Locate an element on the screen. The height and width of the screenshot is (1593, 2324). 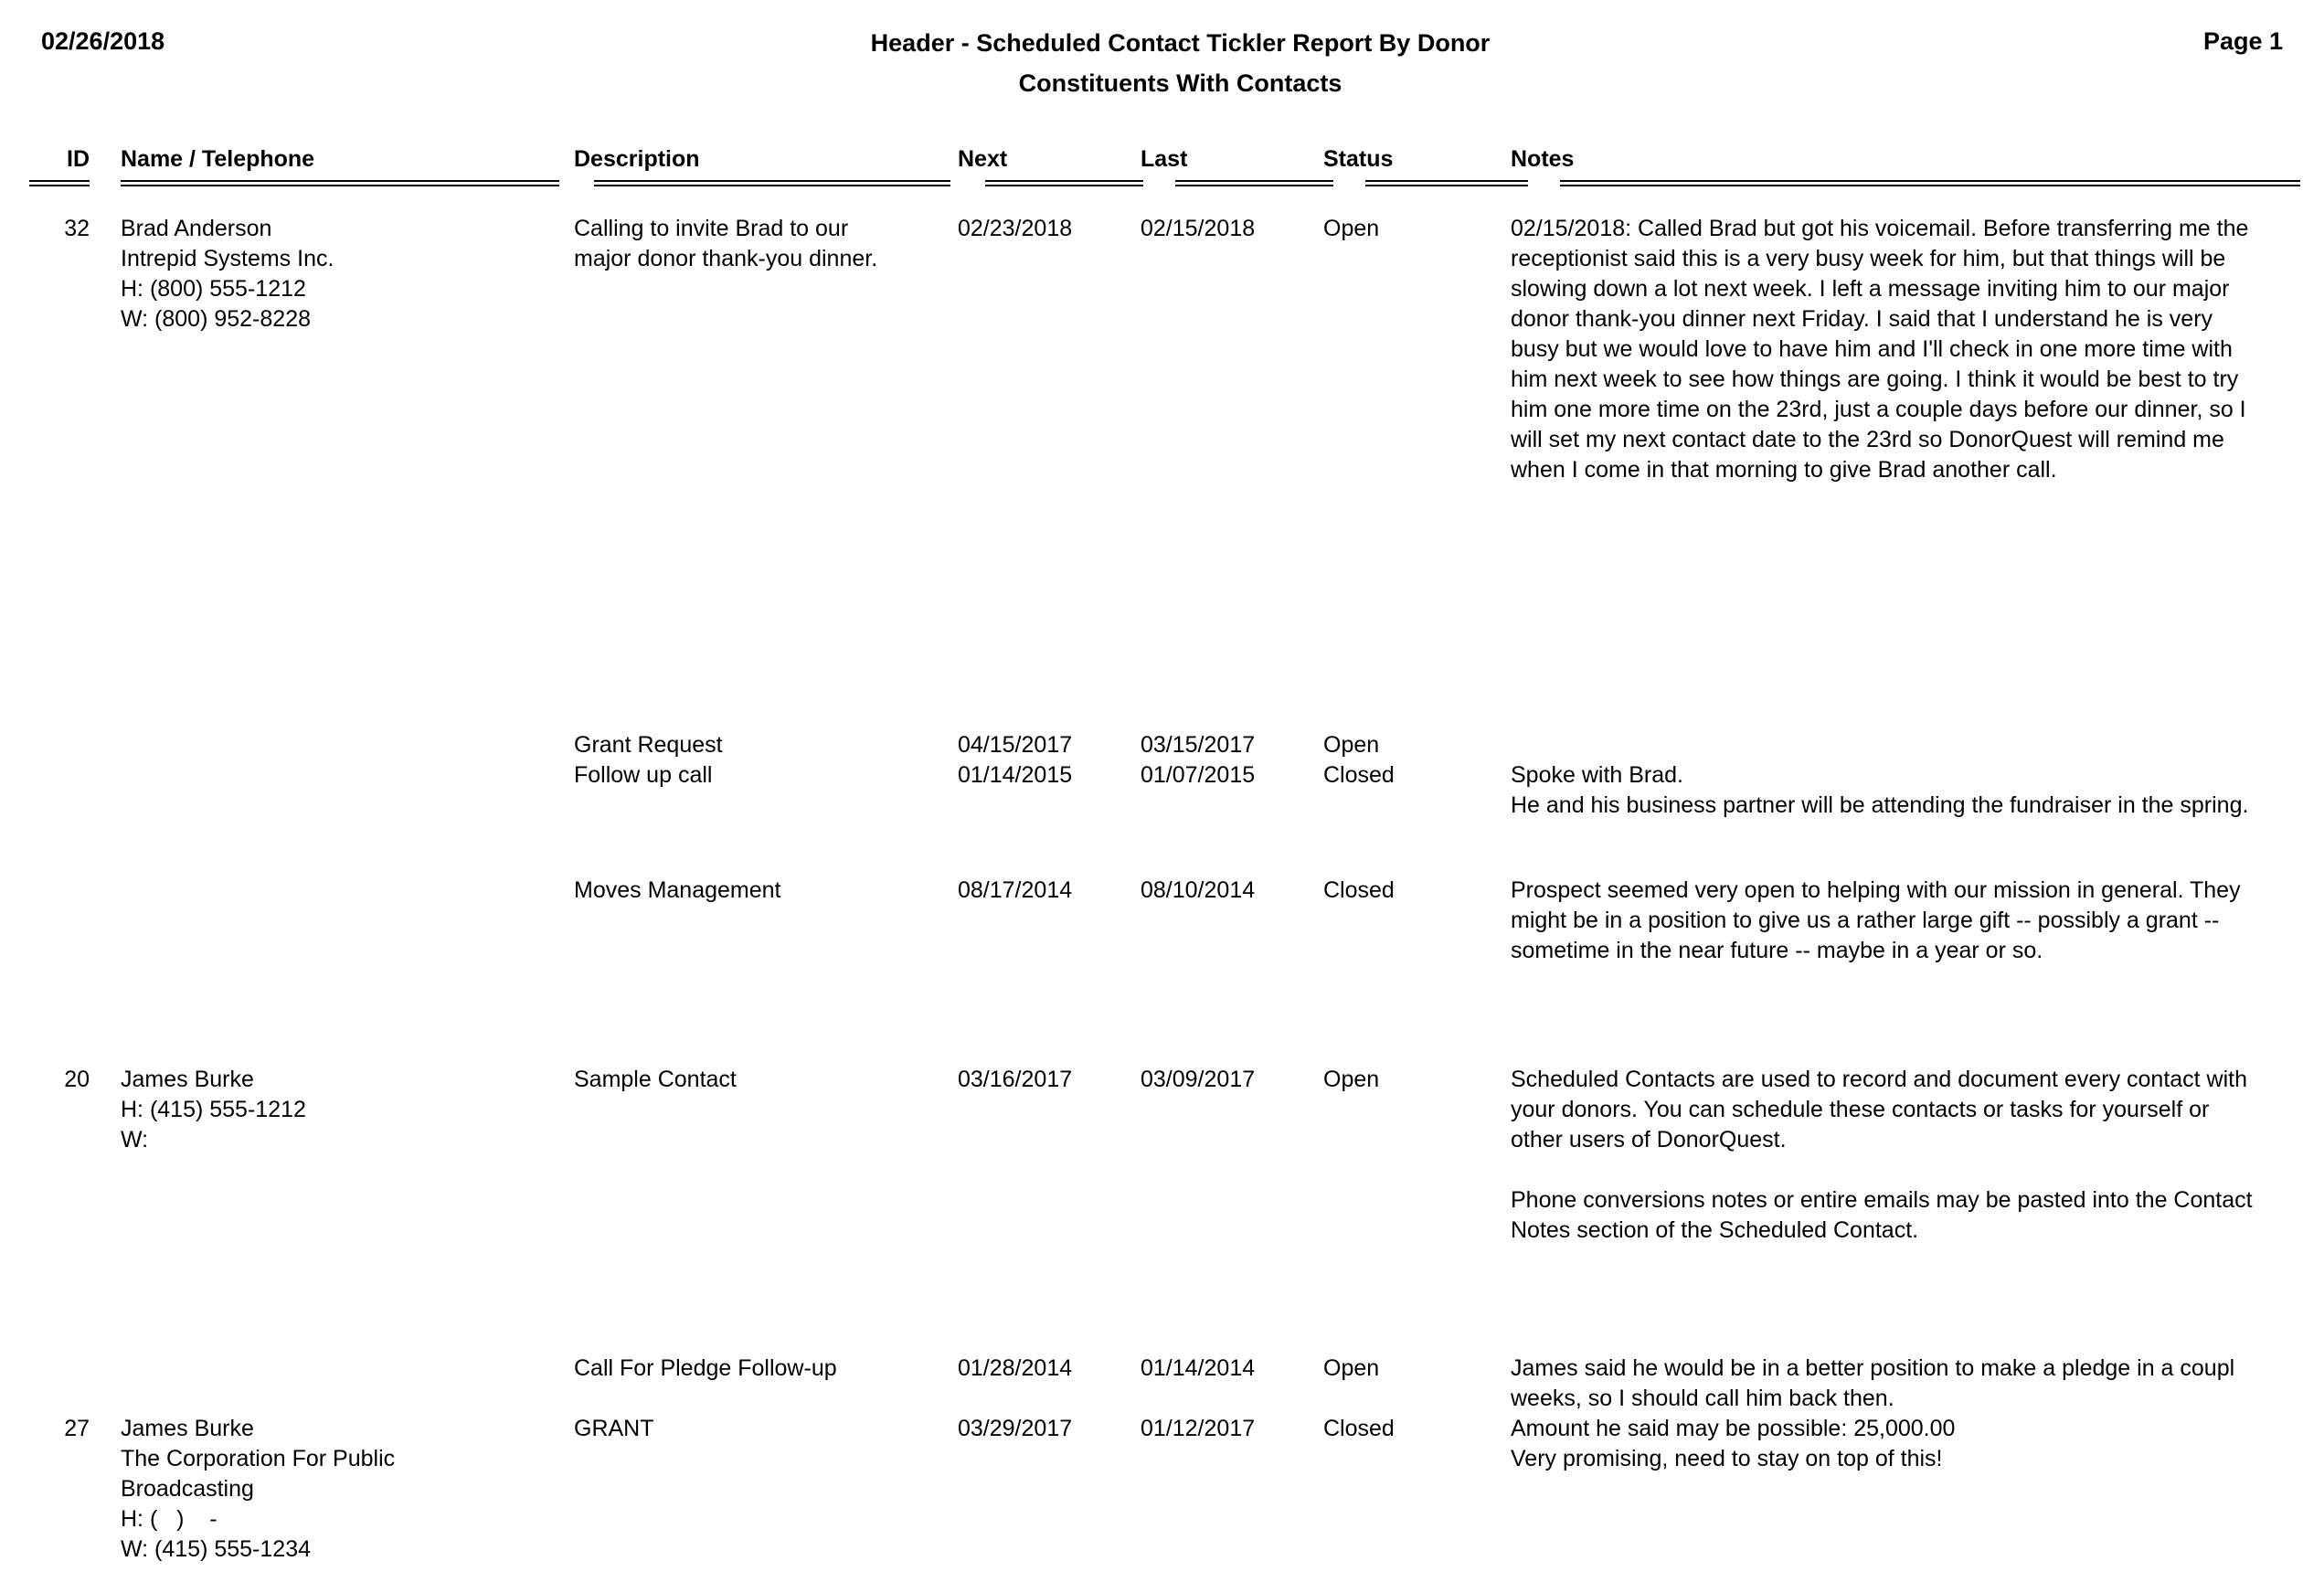
contact-description-line: Moves Management is located at coordinates (677, 890).